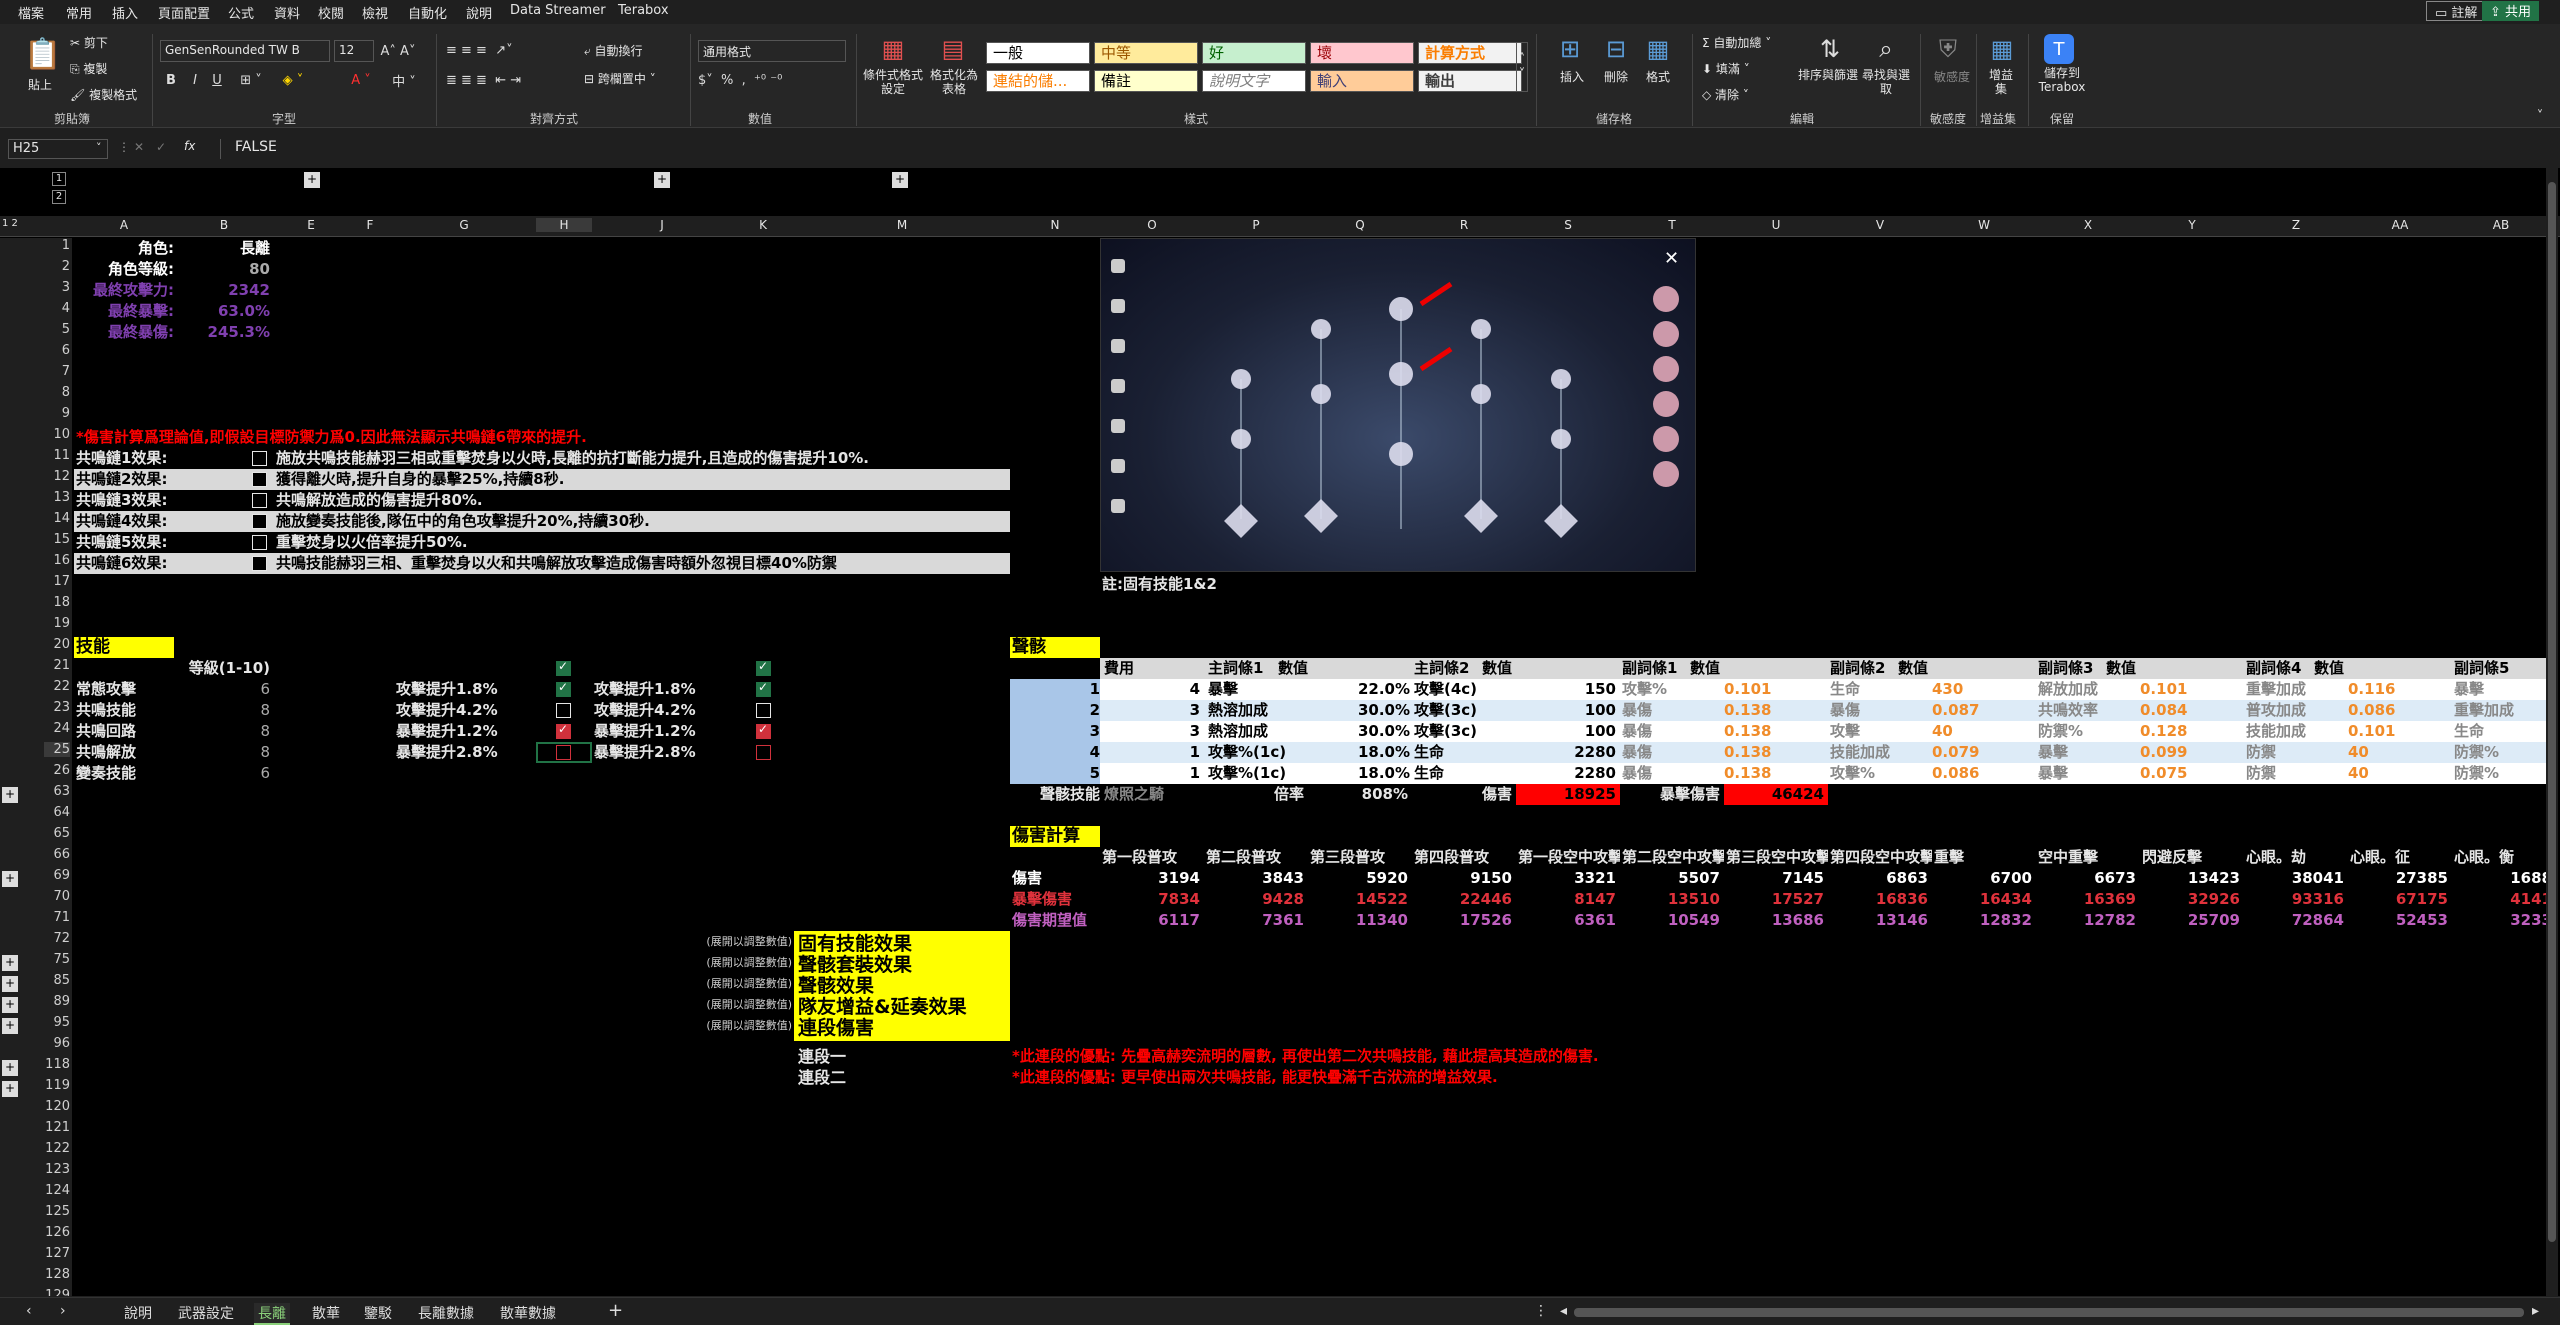 The image size is (2560, 1325). What do you see at coordinates (1464, 225) in the screenshot?
I see `col-R: R` at bounding box center [1464, 225].